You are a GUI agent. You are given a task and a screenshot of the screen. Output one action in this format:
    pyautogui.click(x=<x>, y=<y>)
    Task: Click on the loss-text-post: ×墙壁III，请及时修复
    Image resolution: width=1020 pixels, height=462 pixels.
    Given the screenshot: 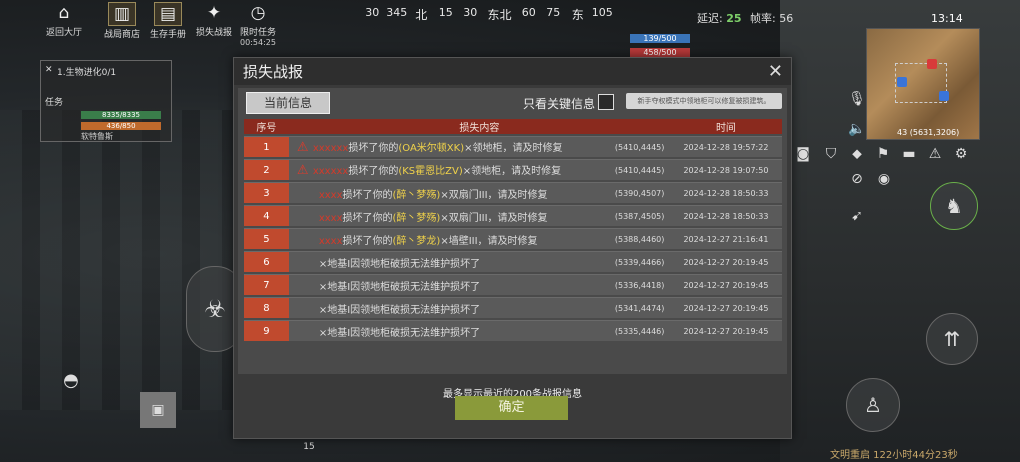 What is the action you would take?
    pyautogui.click(x=489, y=241)
    